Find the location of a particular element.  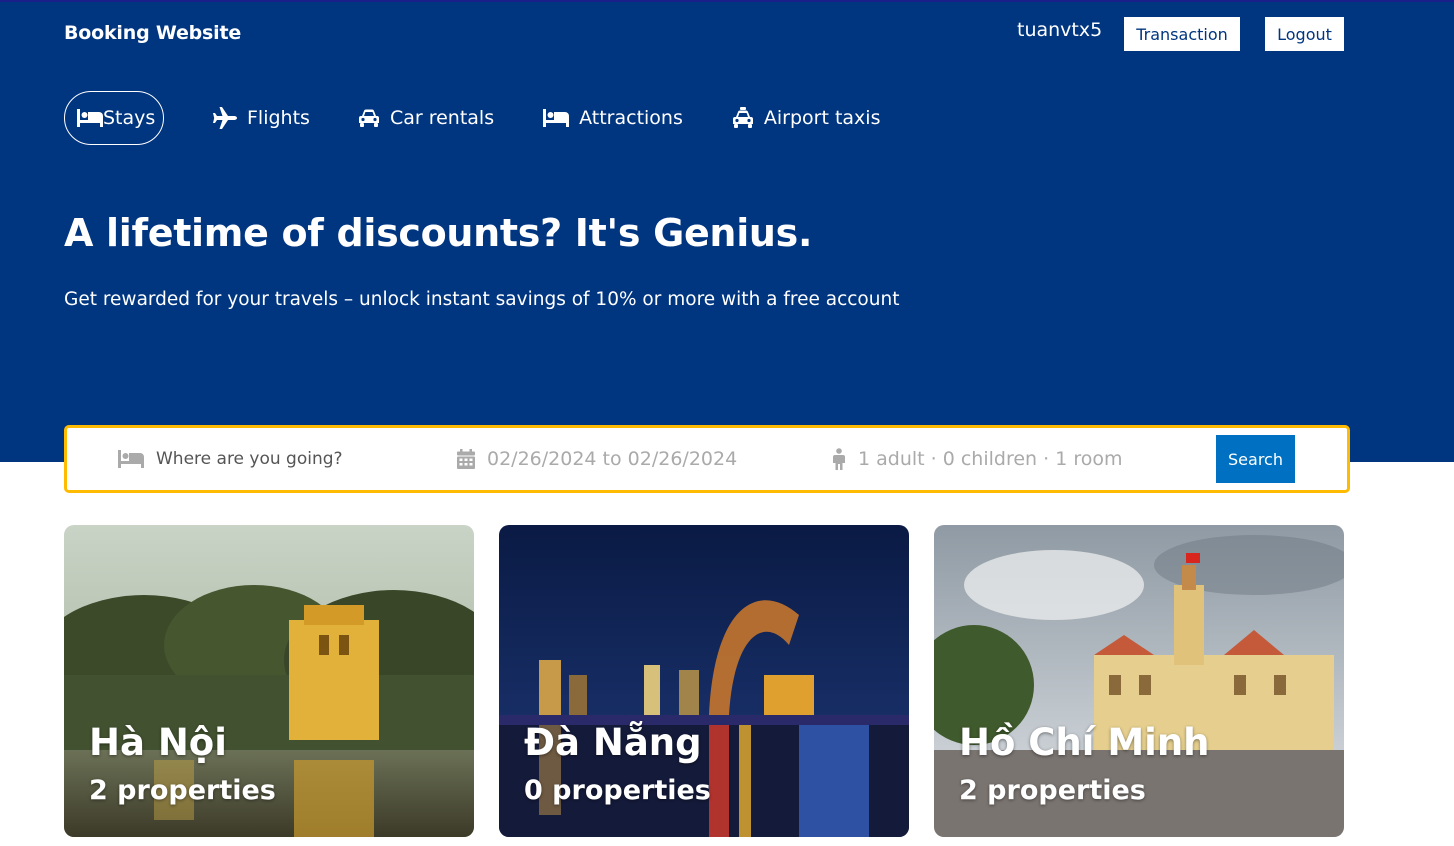

transaction-button: Transaction is located at coordinates (1182, 34).